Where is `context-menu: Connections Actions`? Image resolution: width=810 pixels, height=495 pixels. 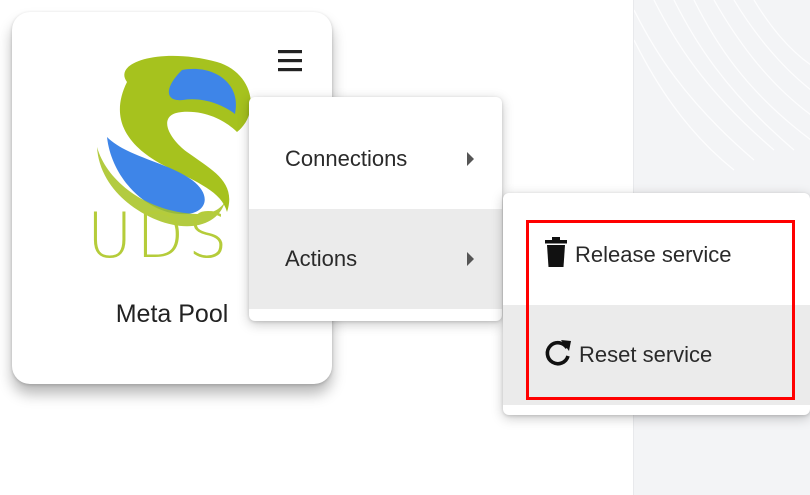 context-menu: Connections Actions is located at coordinates (375, 209).